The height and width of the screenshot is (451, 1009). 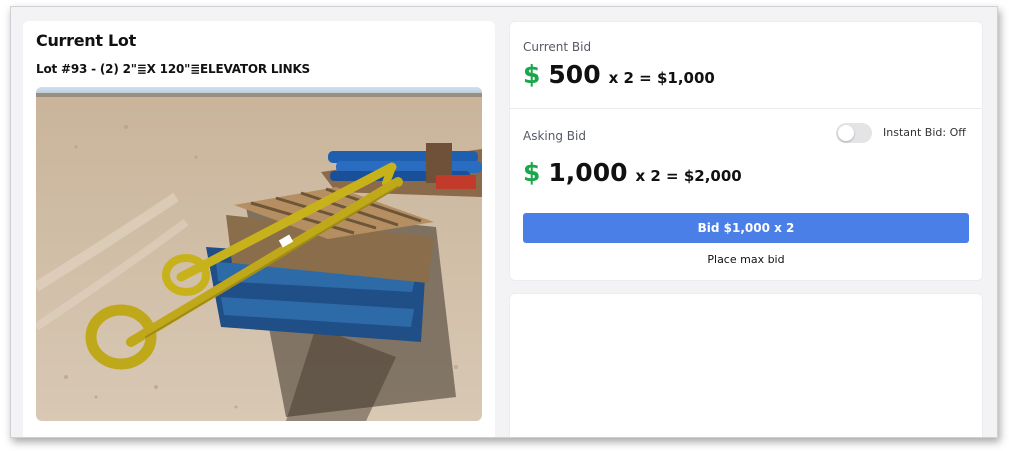 I want to click on instant-bid-toggle, so click(x=854, y=133).